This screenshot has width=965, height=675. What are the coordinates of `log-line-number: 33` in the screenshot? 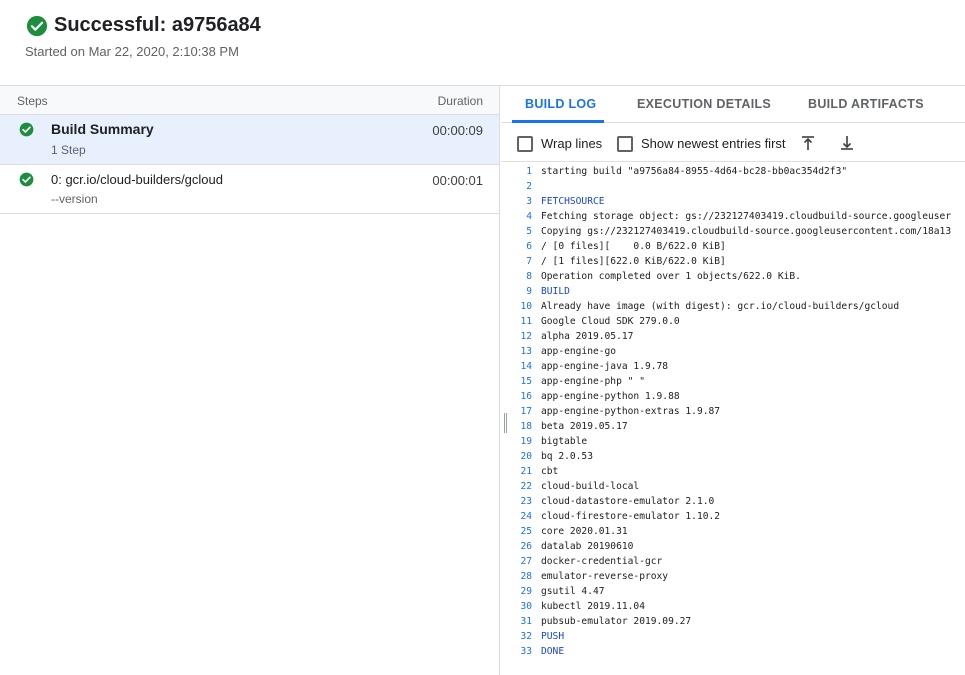 It's located at (526, 651).